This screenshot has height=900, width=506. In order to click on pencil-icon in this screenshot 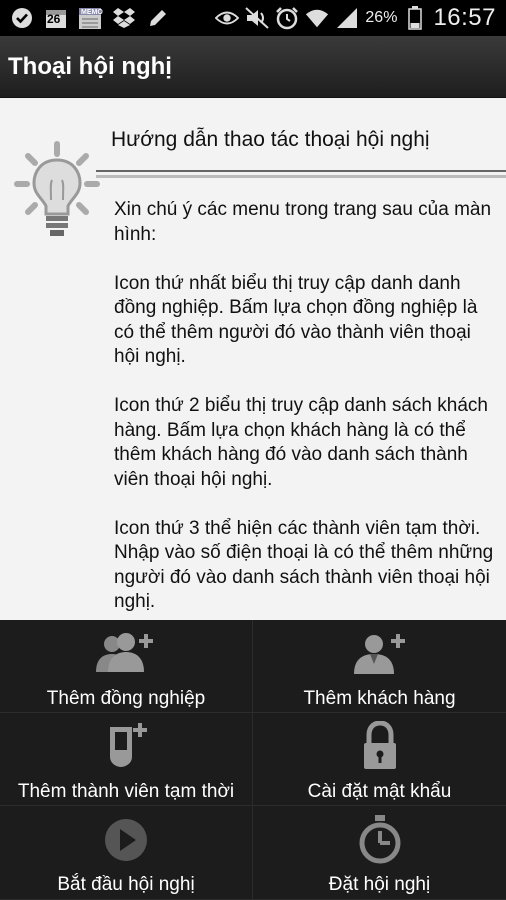, I will do `click(158, 18)`.